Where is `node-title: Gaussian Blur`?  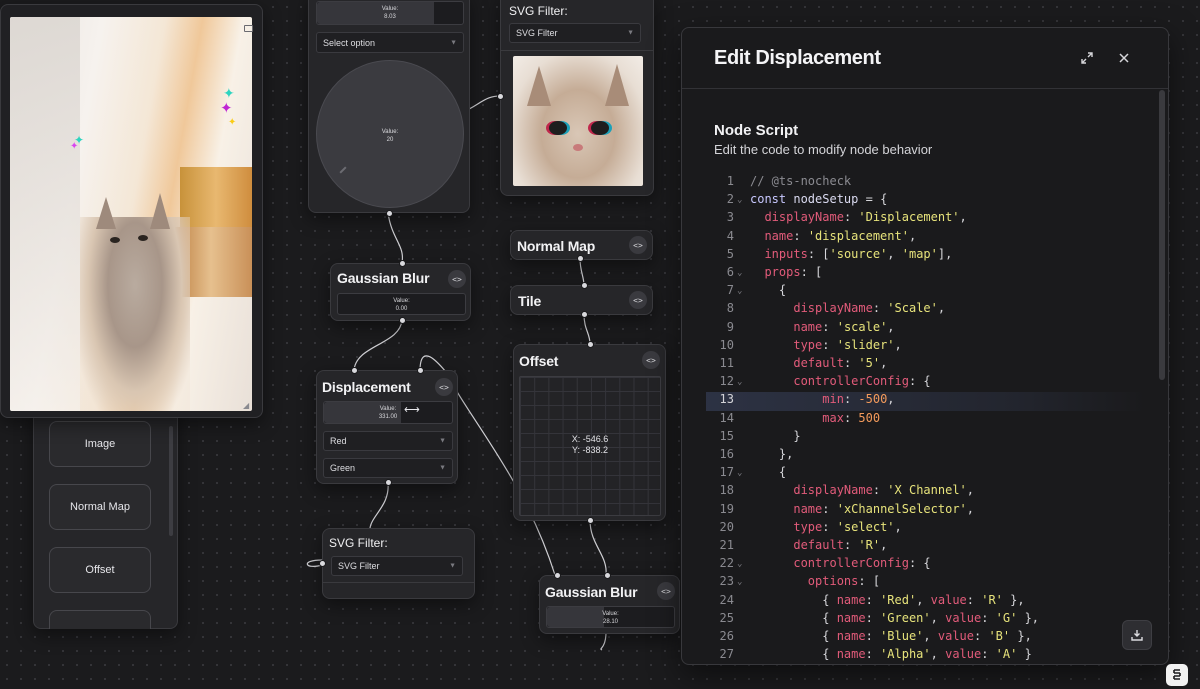 node-title: Gaussian Blur is located at coordinates (383, 278).